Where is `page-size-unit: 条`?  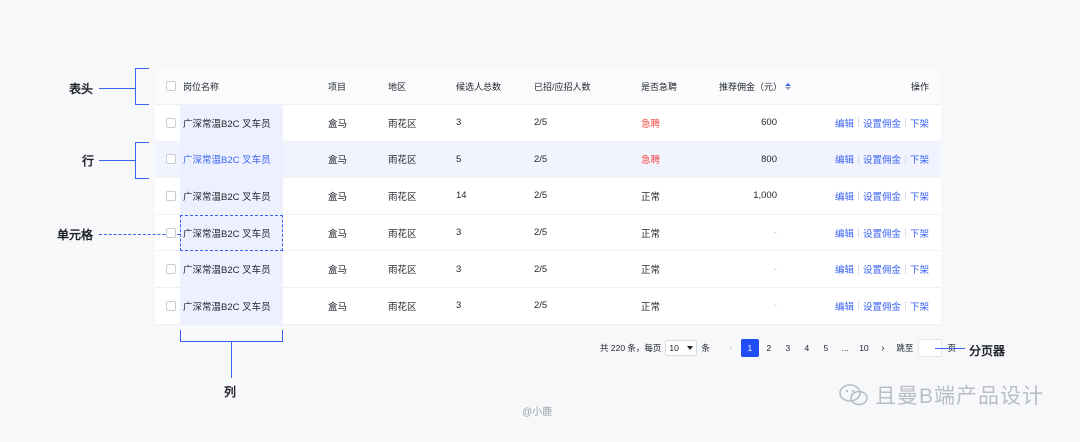 page-size-unit: 条 is located at coordinates (705, 348).